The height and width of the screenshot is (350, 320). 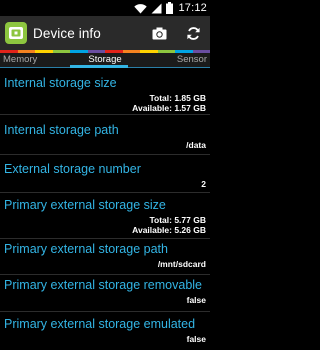 I want to click on wifi-icon, so click(x=141, y=8).